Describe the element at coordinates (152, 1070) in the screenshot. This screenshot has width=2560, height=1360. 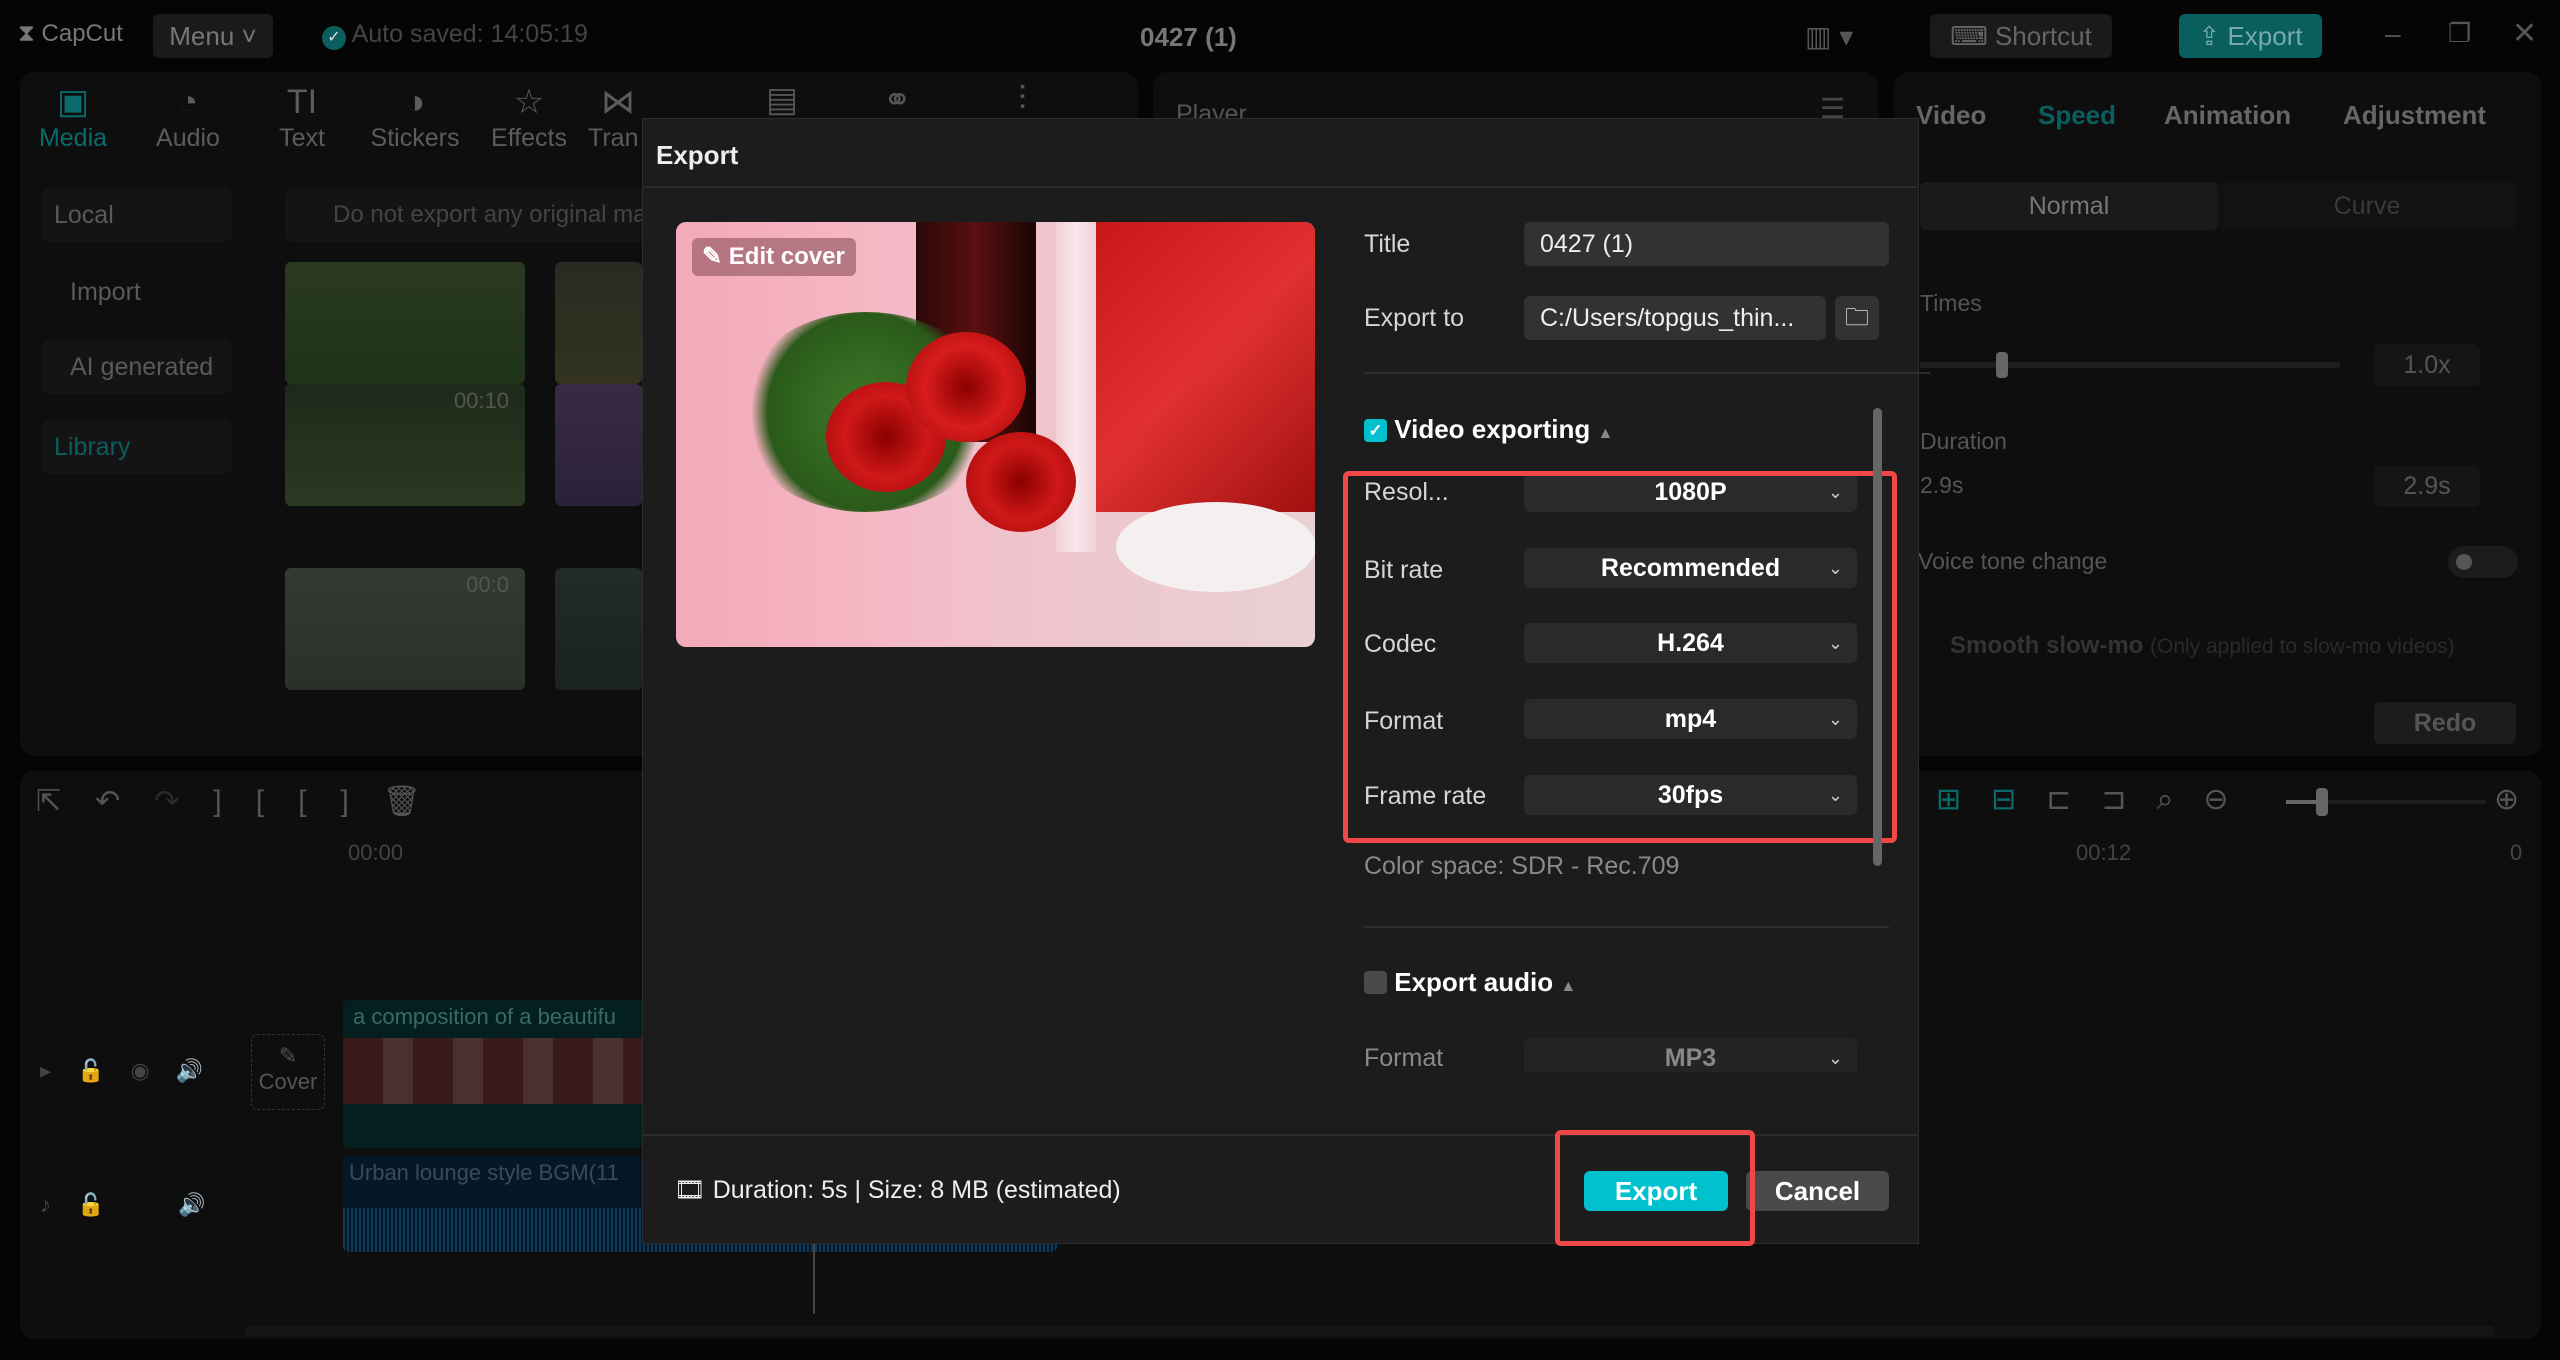
I see `eye-icon: ◉` at that location.